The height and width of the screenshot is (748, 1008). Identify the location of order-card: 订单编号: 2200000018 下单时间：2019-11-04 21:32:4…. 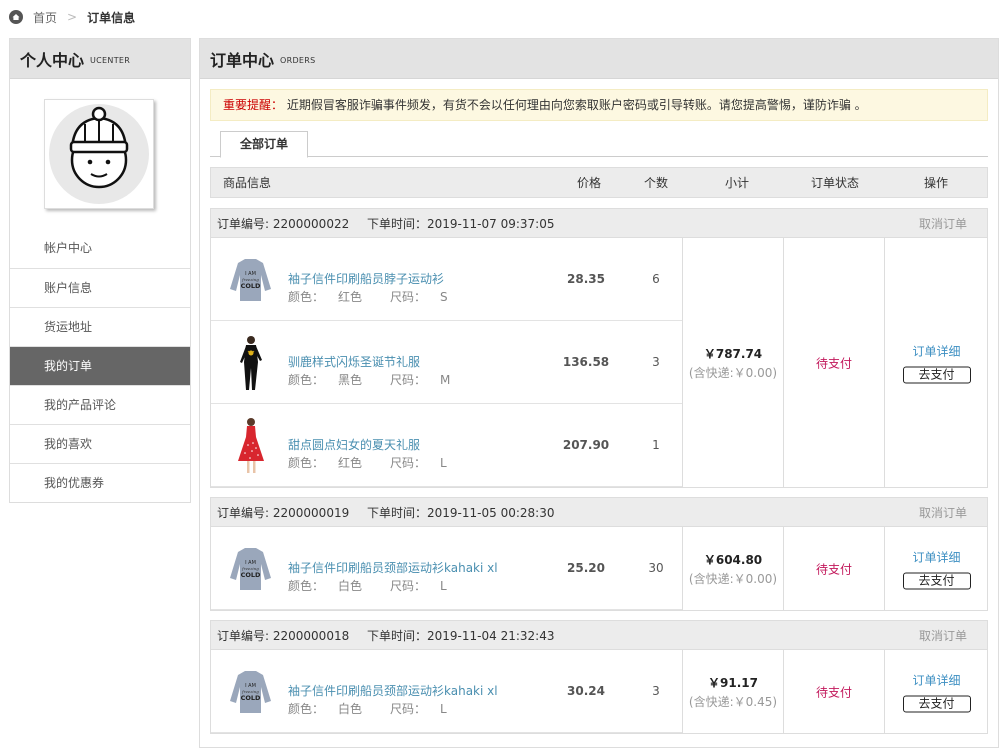
(599, 677).